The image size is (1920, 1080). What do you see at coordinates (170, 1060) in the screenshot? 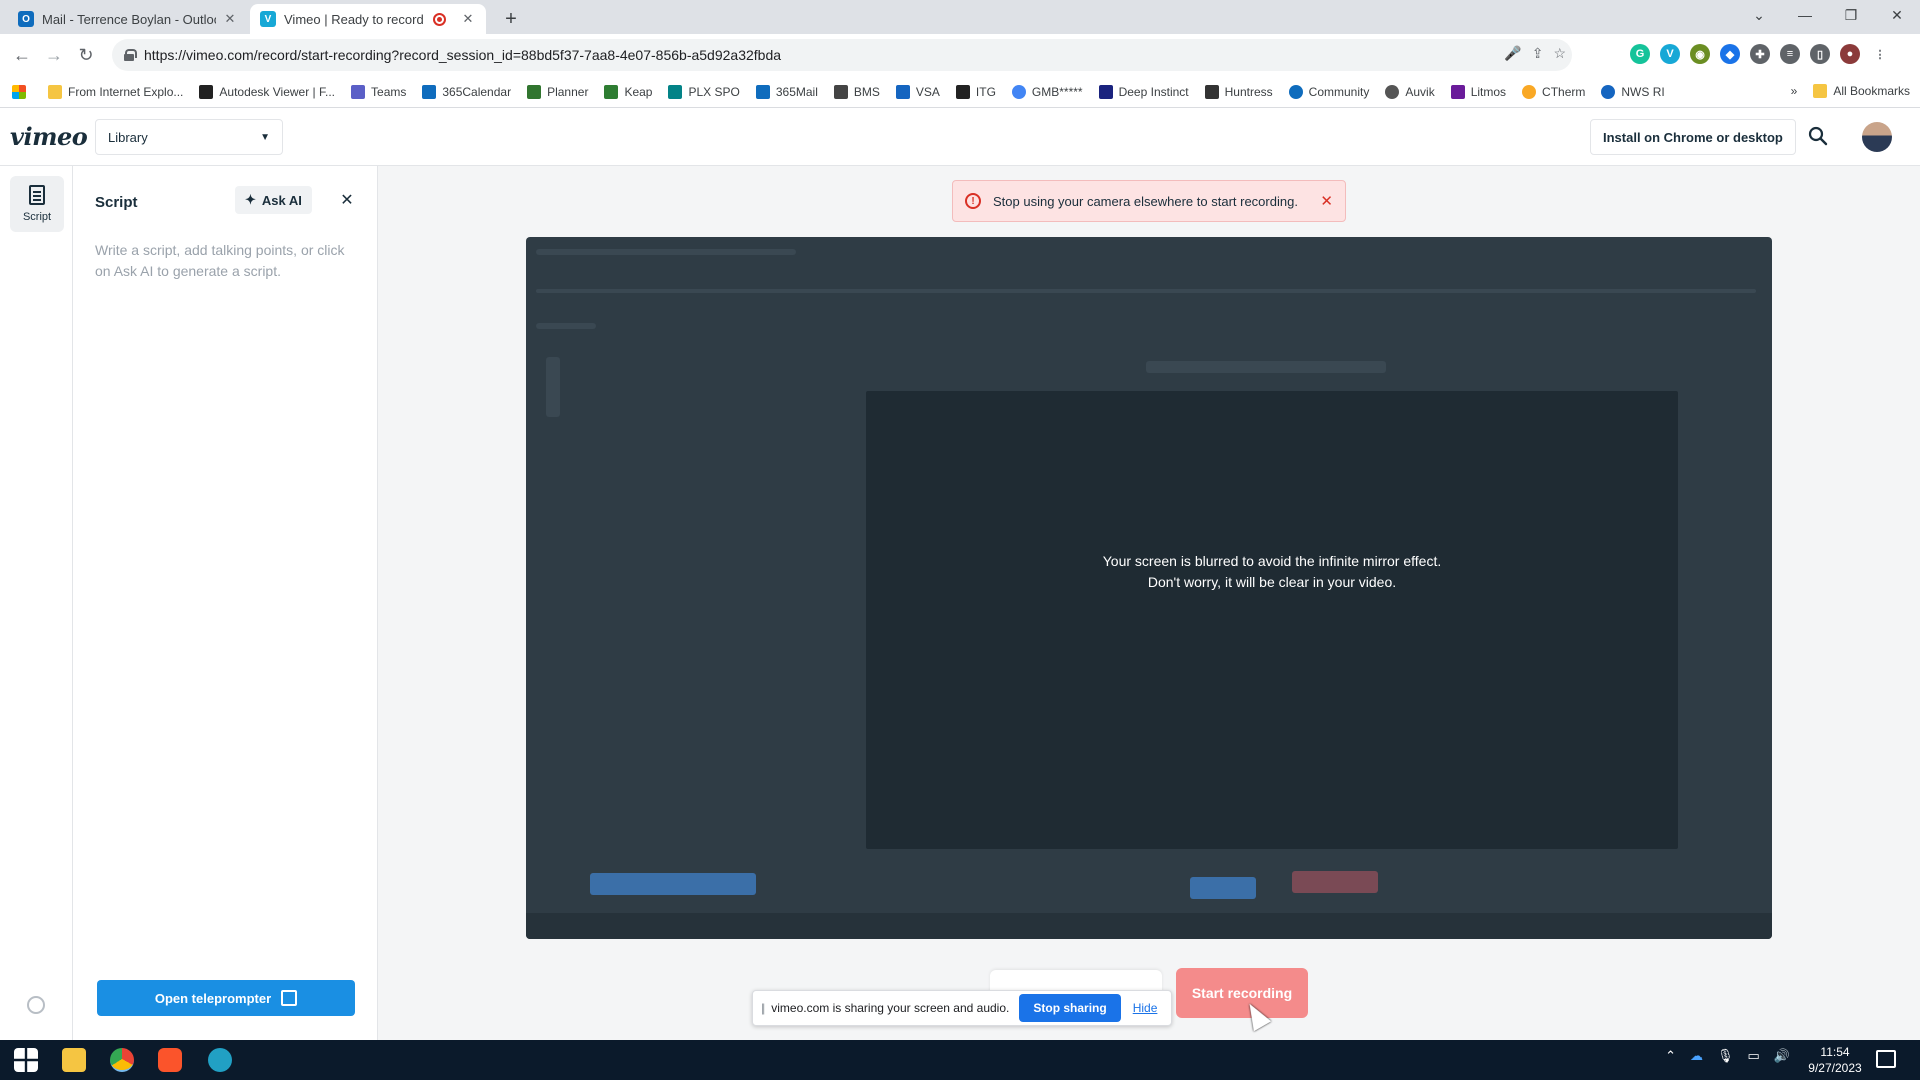
I see `brave-icon` at bounding box center [170, 1060].